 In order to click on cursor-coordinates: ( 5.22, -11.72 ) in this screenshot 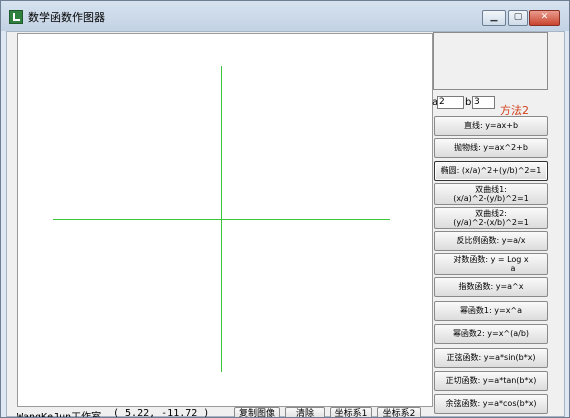, I will do `click(161, 413)`.